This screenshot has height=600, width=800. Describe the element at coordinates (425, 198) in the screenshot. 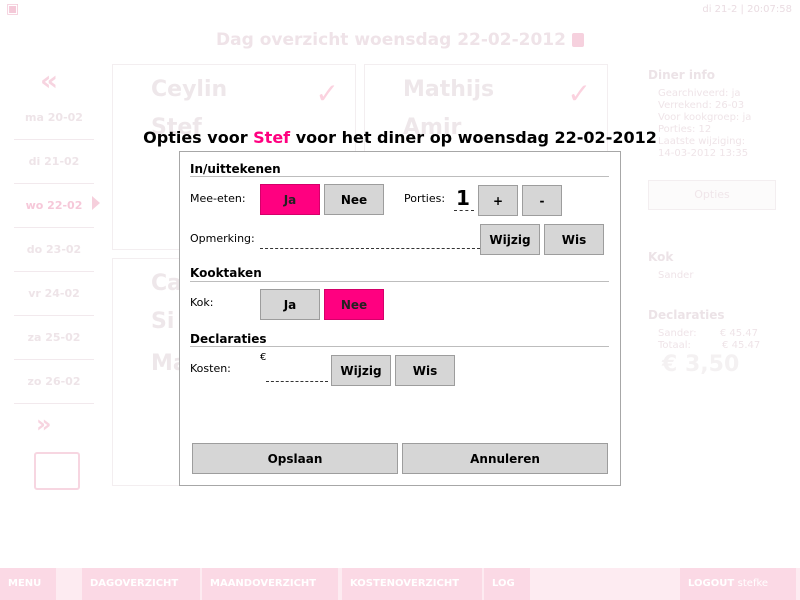

I see `porties-label: Porties:` at that location.